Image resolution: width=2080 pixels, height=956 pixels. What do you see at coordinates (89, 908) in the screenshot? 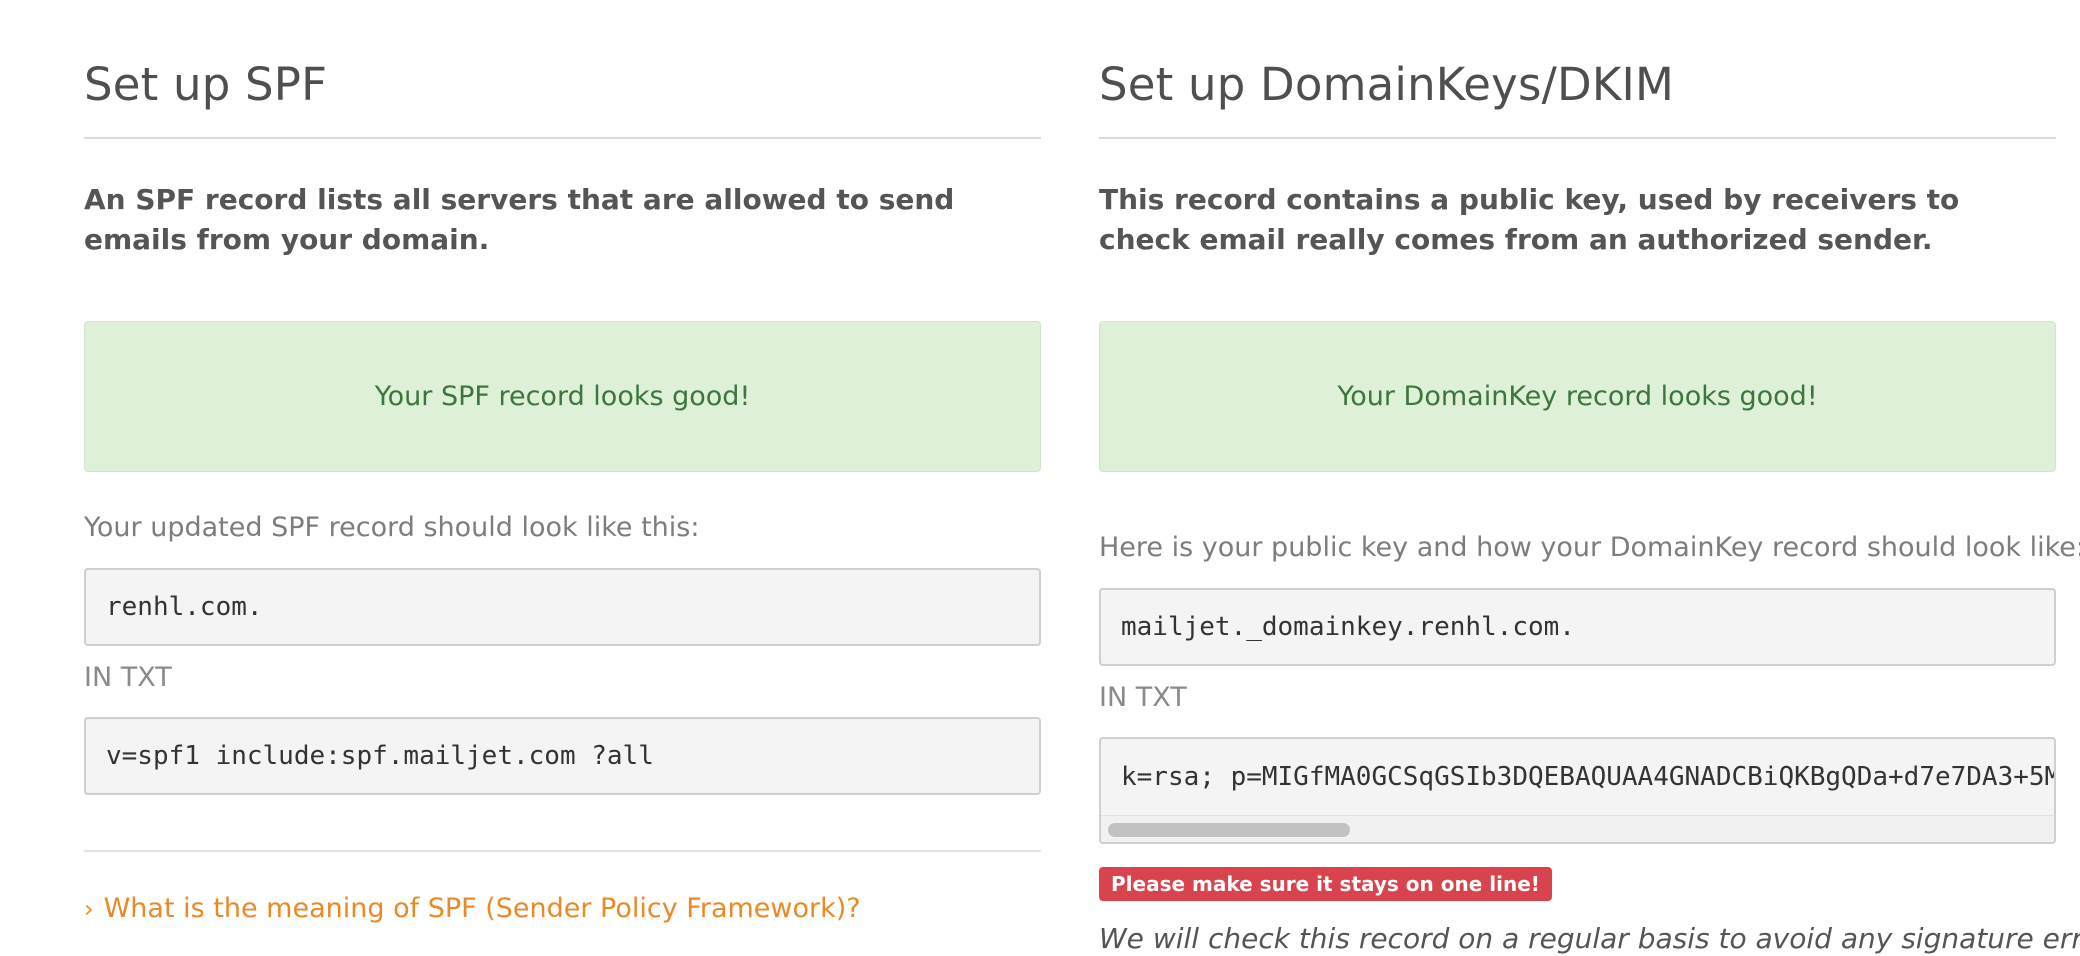
I see `chevron-right-icon: ›` at bounding box center [89, 908].